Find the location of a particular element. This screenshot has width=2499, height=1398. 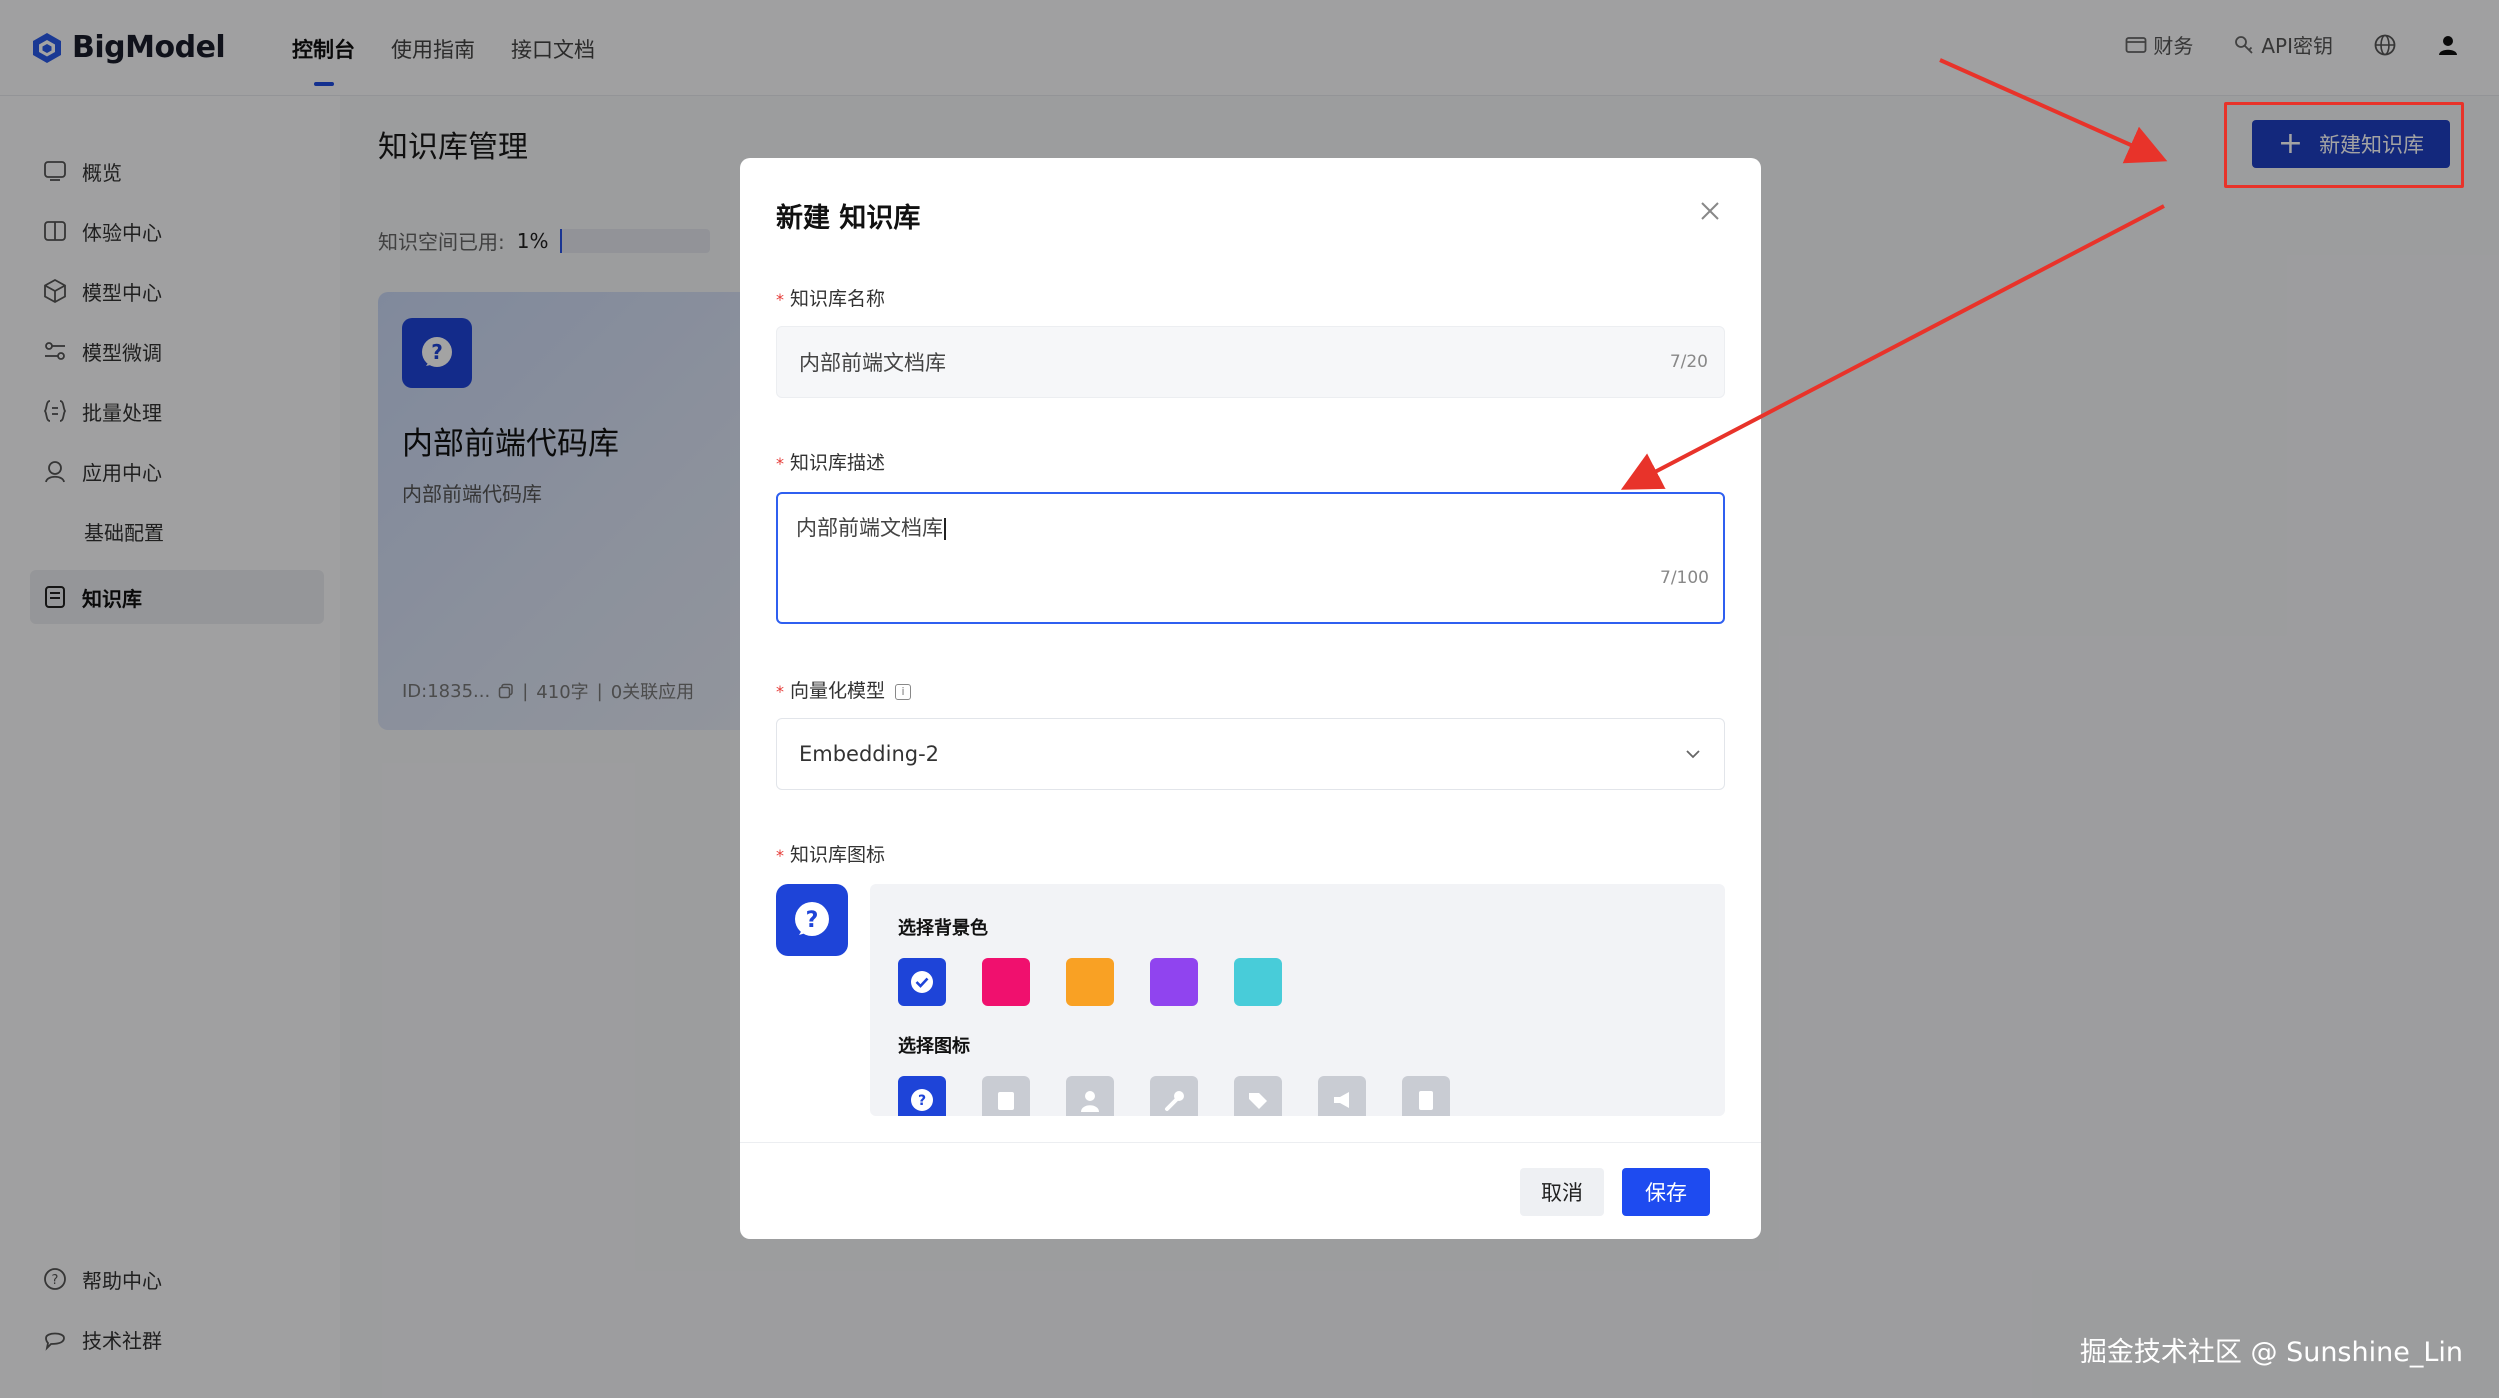

name-char-count: 7/20 is located at coordinates (1688, 362).